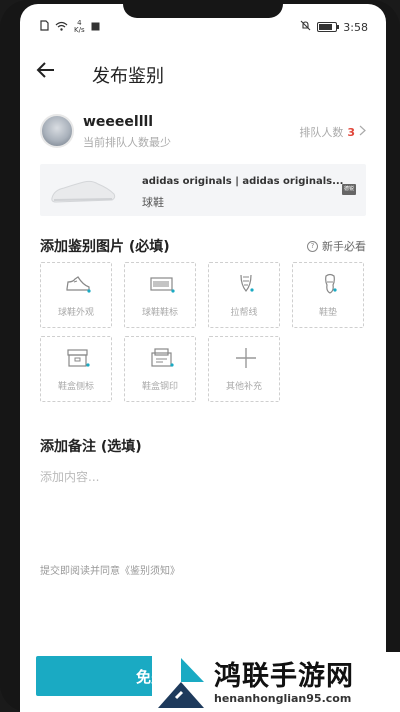 Image resolution: width=400 pixels, height=712 pixels. What do you see at coordinates (243, 387) in the screenshot?
I see `tile-label: 其他补充` at bounding box center [243, 387].